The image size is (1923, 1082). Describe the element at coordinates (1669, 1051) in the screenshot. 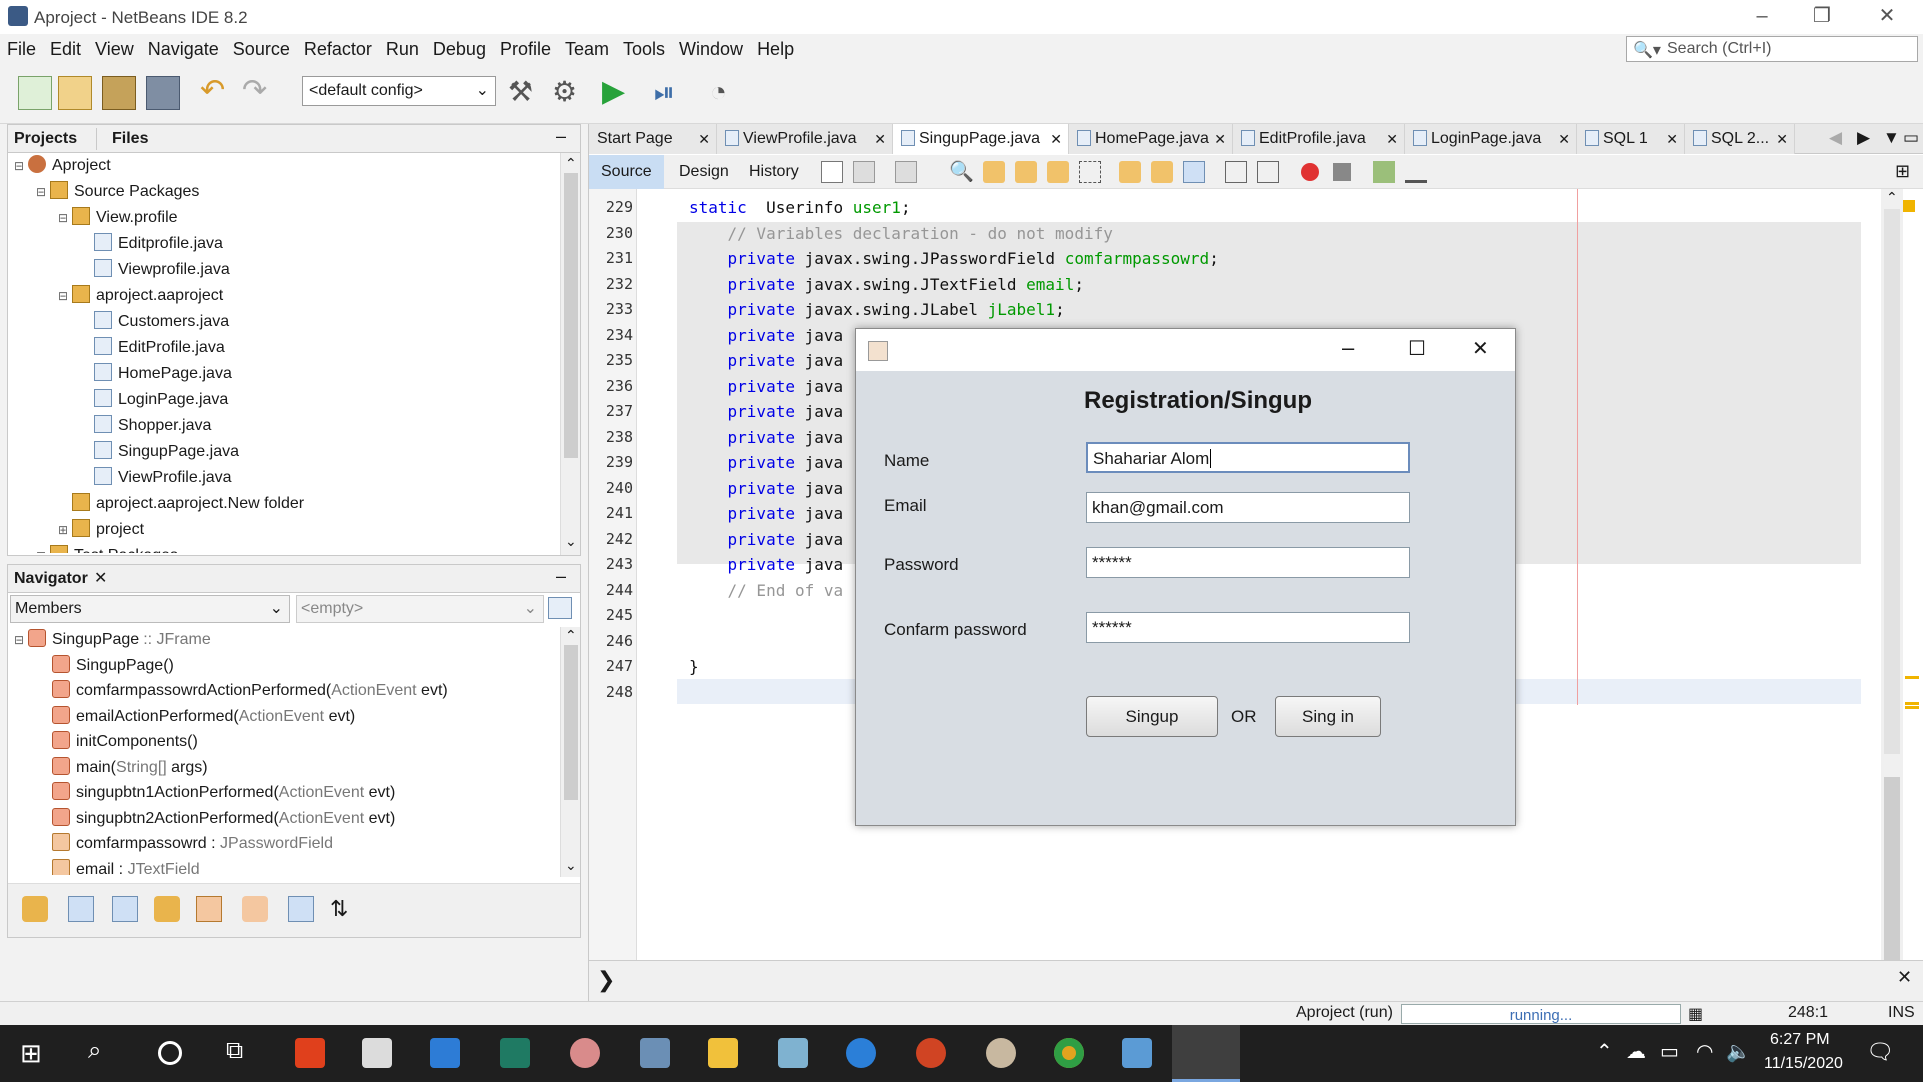

I see `battery-icon: ▭` at that location.